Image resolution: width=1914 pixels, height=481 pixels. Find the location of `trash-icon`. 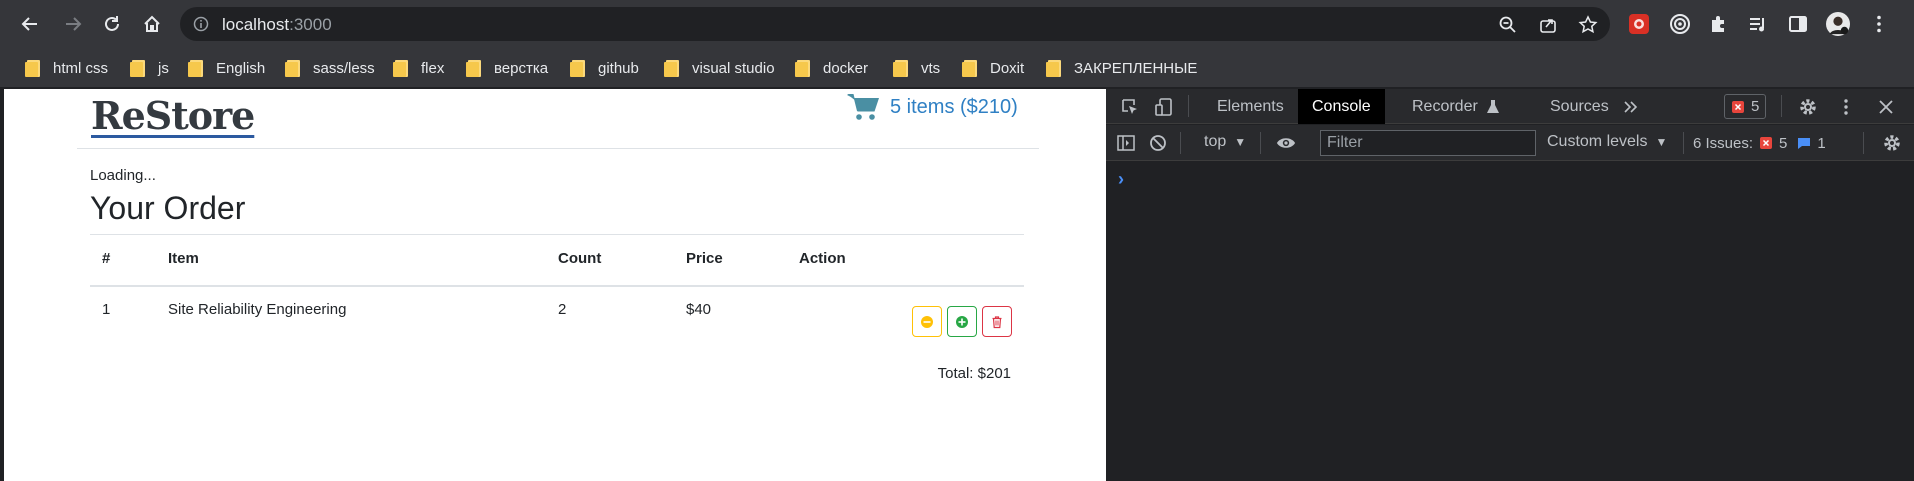

trash-icon is located at coordinates (997, 321).